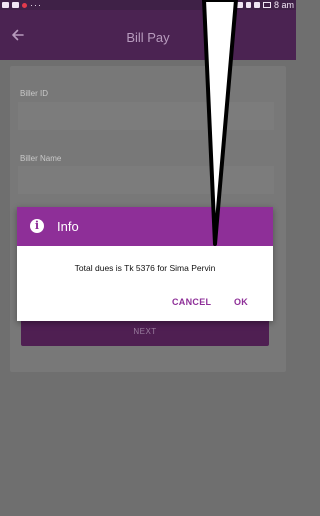 The width and height of the screenshot is (320, 516). I want to click on dialog-message: Total dues is Tk 5376 for Sima Pervin, so click(145, 268).